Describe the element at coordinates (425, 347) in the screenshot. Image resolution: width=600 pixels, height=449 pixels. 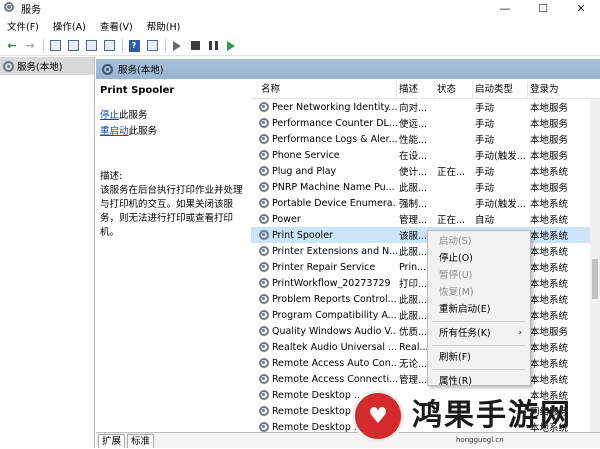
I see `service-row: Realtek Audio Universal ... Real... 本地系统` at that location.